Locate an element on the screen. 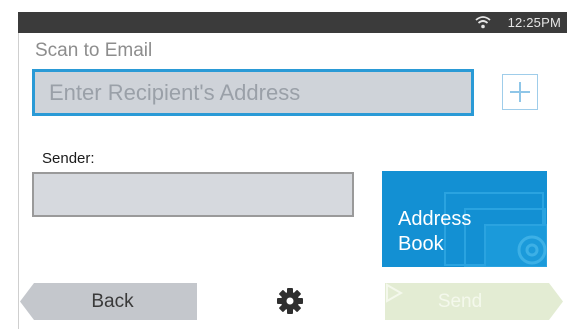  gear-icon is located at coordinates (290, 301).